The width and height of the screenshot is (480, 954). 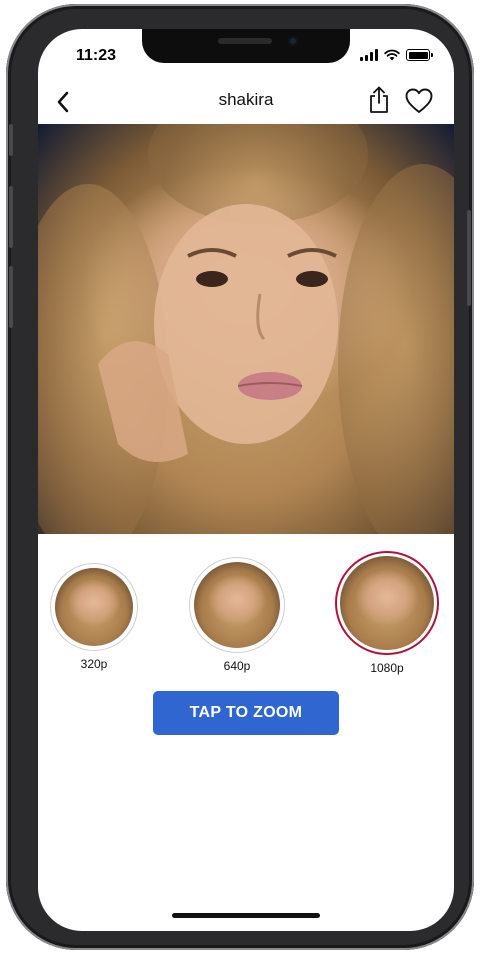 I want to click on earpiece, so click(x=245, y=41).